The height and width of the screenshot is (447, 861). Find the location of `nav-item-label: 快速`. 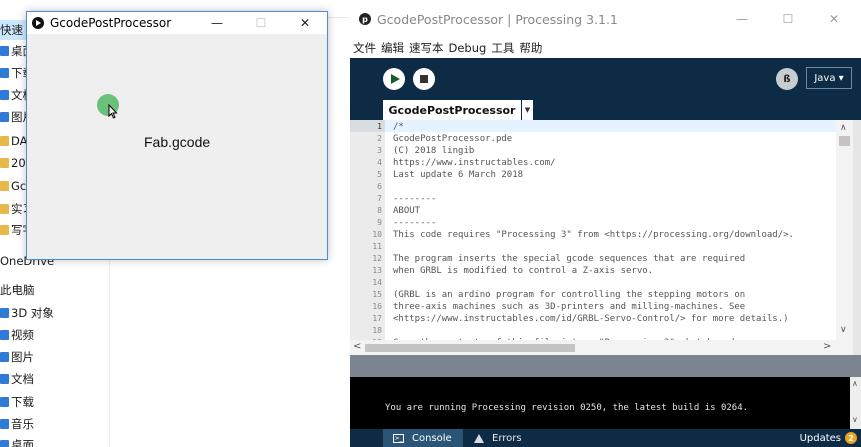

nav-item-label: 快速 is located at coordinates (11, 30).